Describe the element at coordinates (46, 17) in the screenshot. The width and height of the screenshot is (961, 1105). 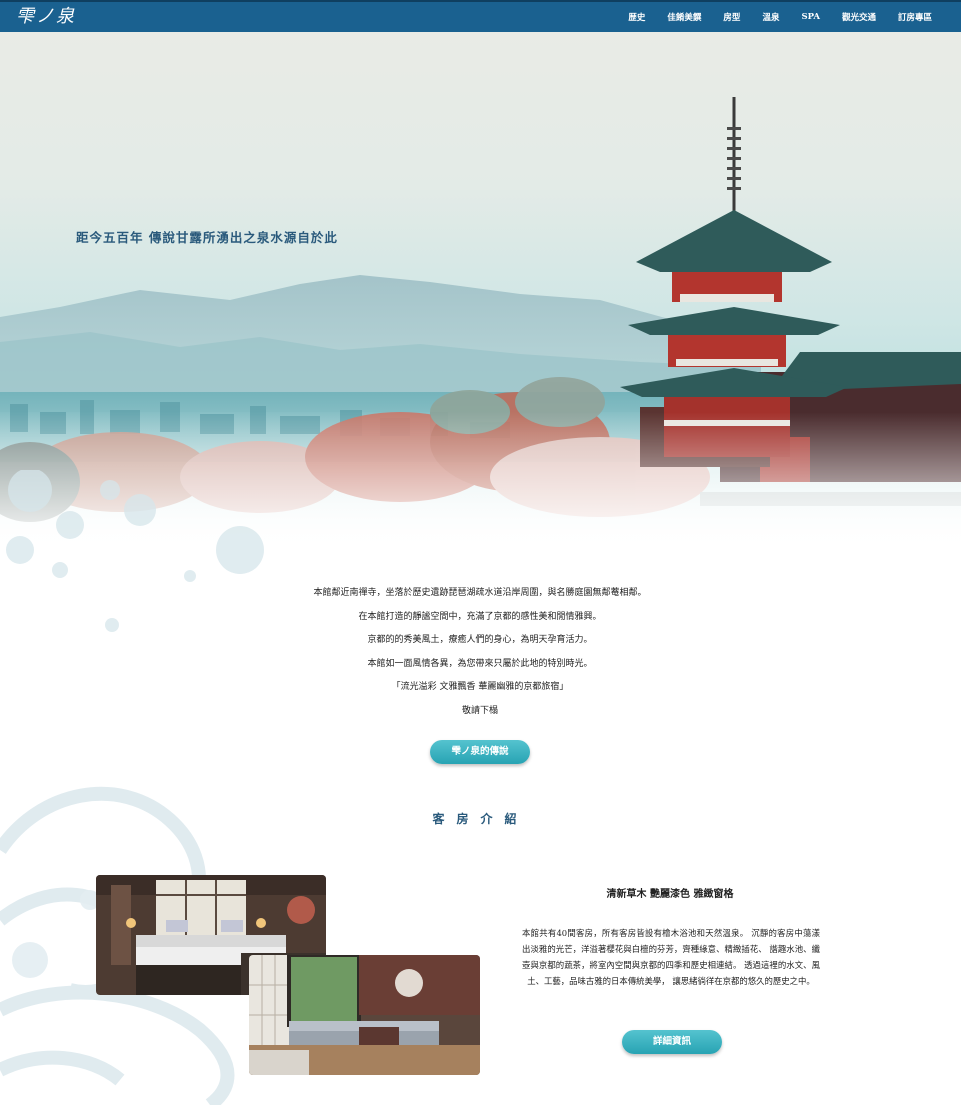
I see `site-logo: 雫ノ泉` at that location.